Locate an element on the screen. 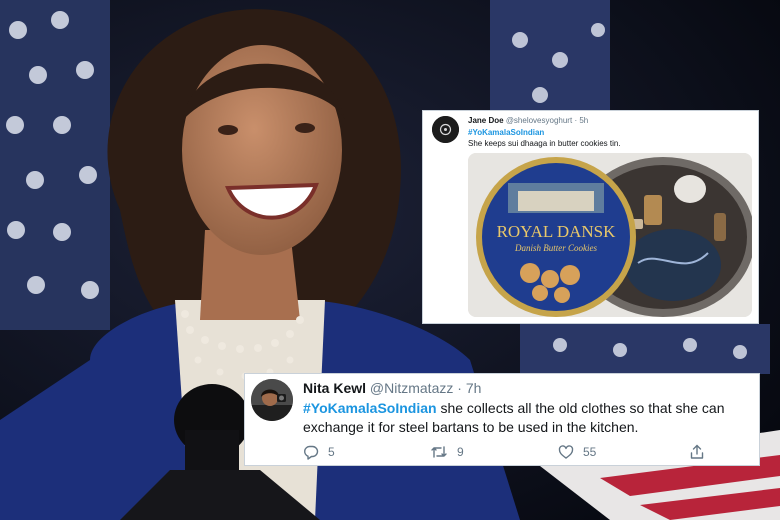 This screenshot has height=520, width=780. retweet-button: 9 is located at coordinates (447, 452).